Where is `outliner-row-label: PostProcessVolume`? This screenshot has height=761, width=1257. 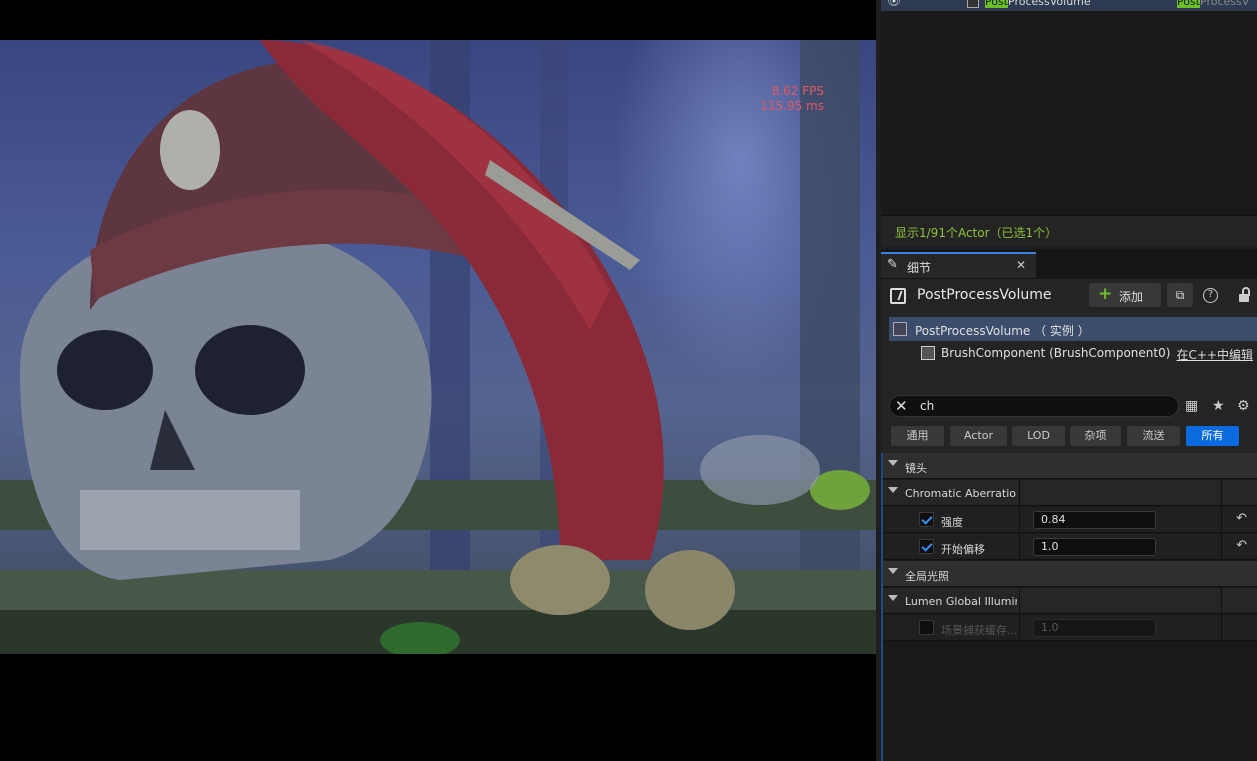
outliner-row-label: PostProcessVolume is located at coordinates (1038, 4).